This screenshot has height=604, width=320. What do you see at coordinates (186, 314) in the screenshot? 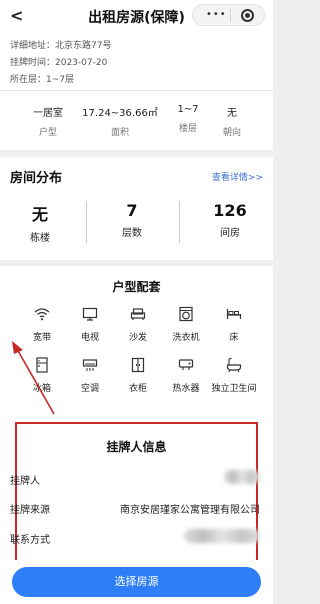
I see `washing-machine-icon` at bounding box center [186, 314].